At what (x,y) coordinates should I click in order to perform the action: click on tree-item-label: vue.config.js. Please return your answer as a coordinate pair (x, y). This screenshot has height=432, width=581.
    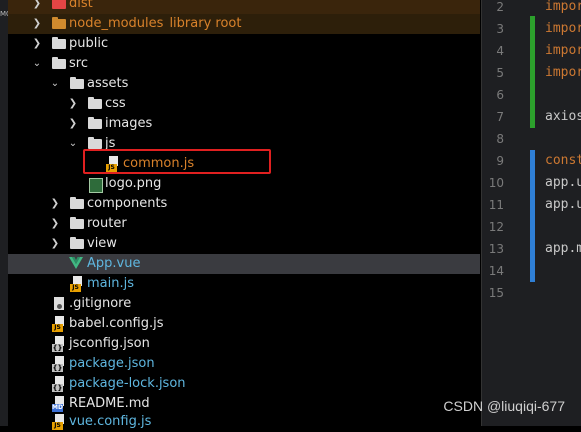
    Looking at the image, I should click on (110, 421).